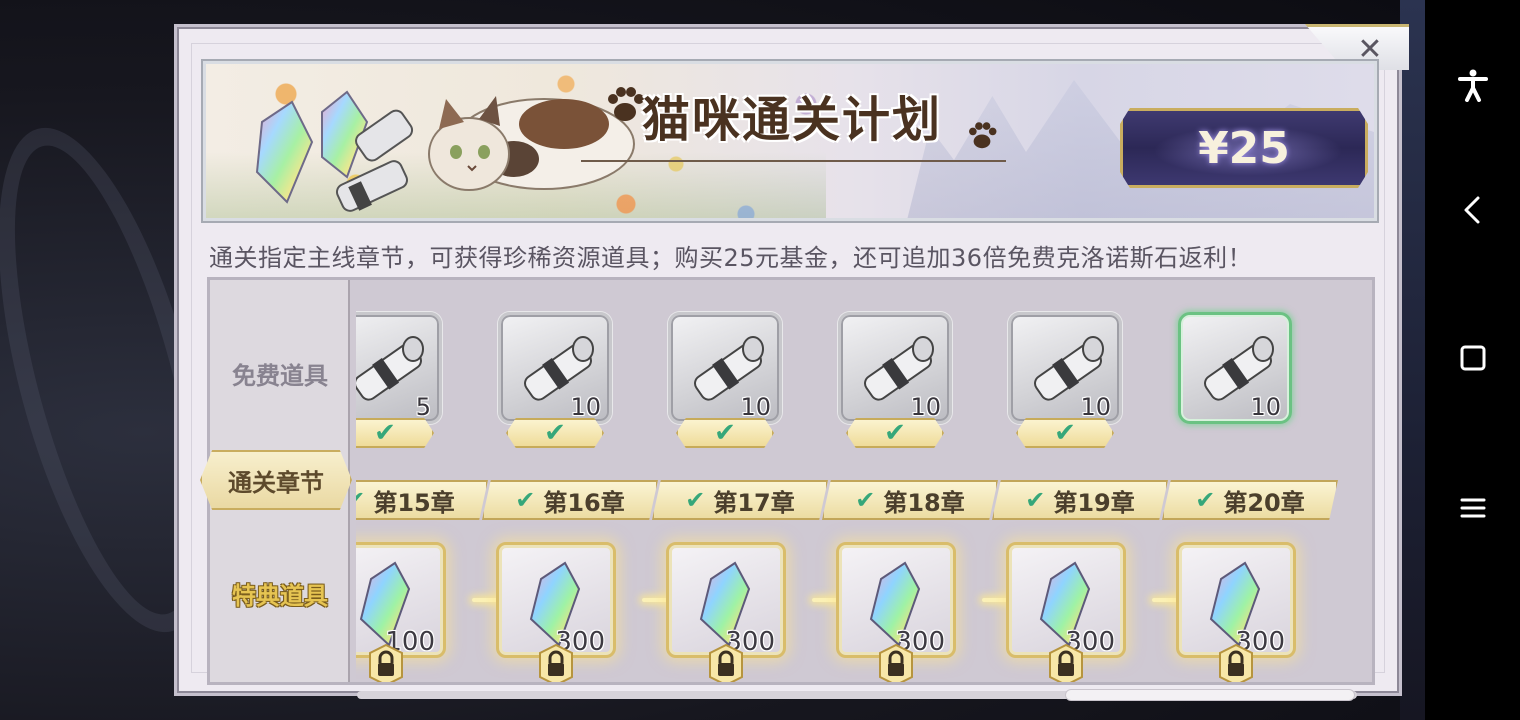 The image size is (1520, 720). I want to click on chapter-banner: ✔ 第17章, so click(740, 500).